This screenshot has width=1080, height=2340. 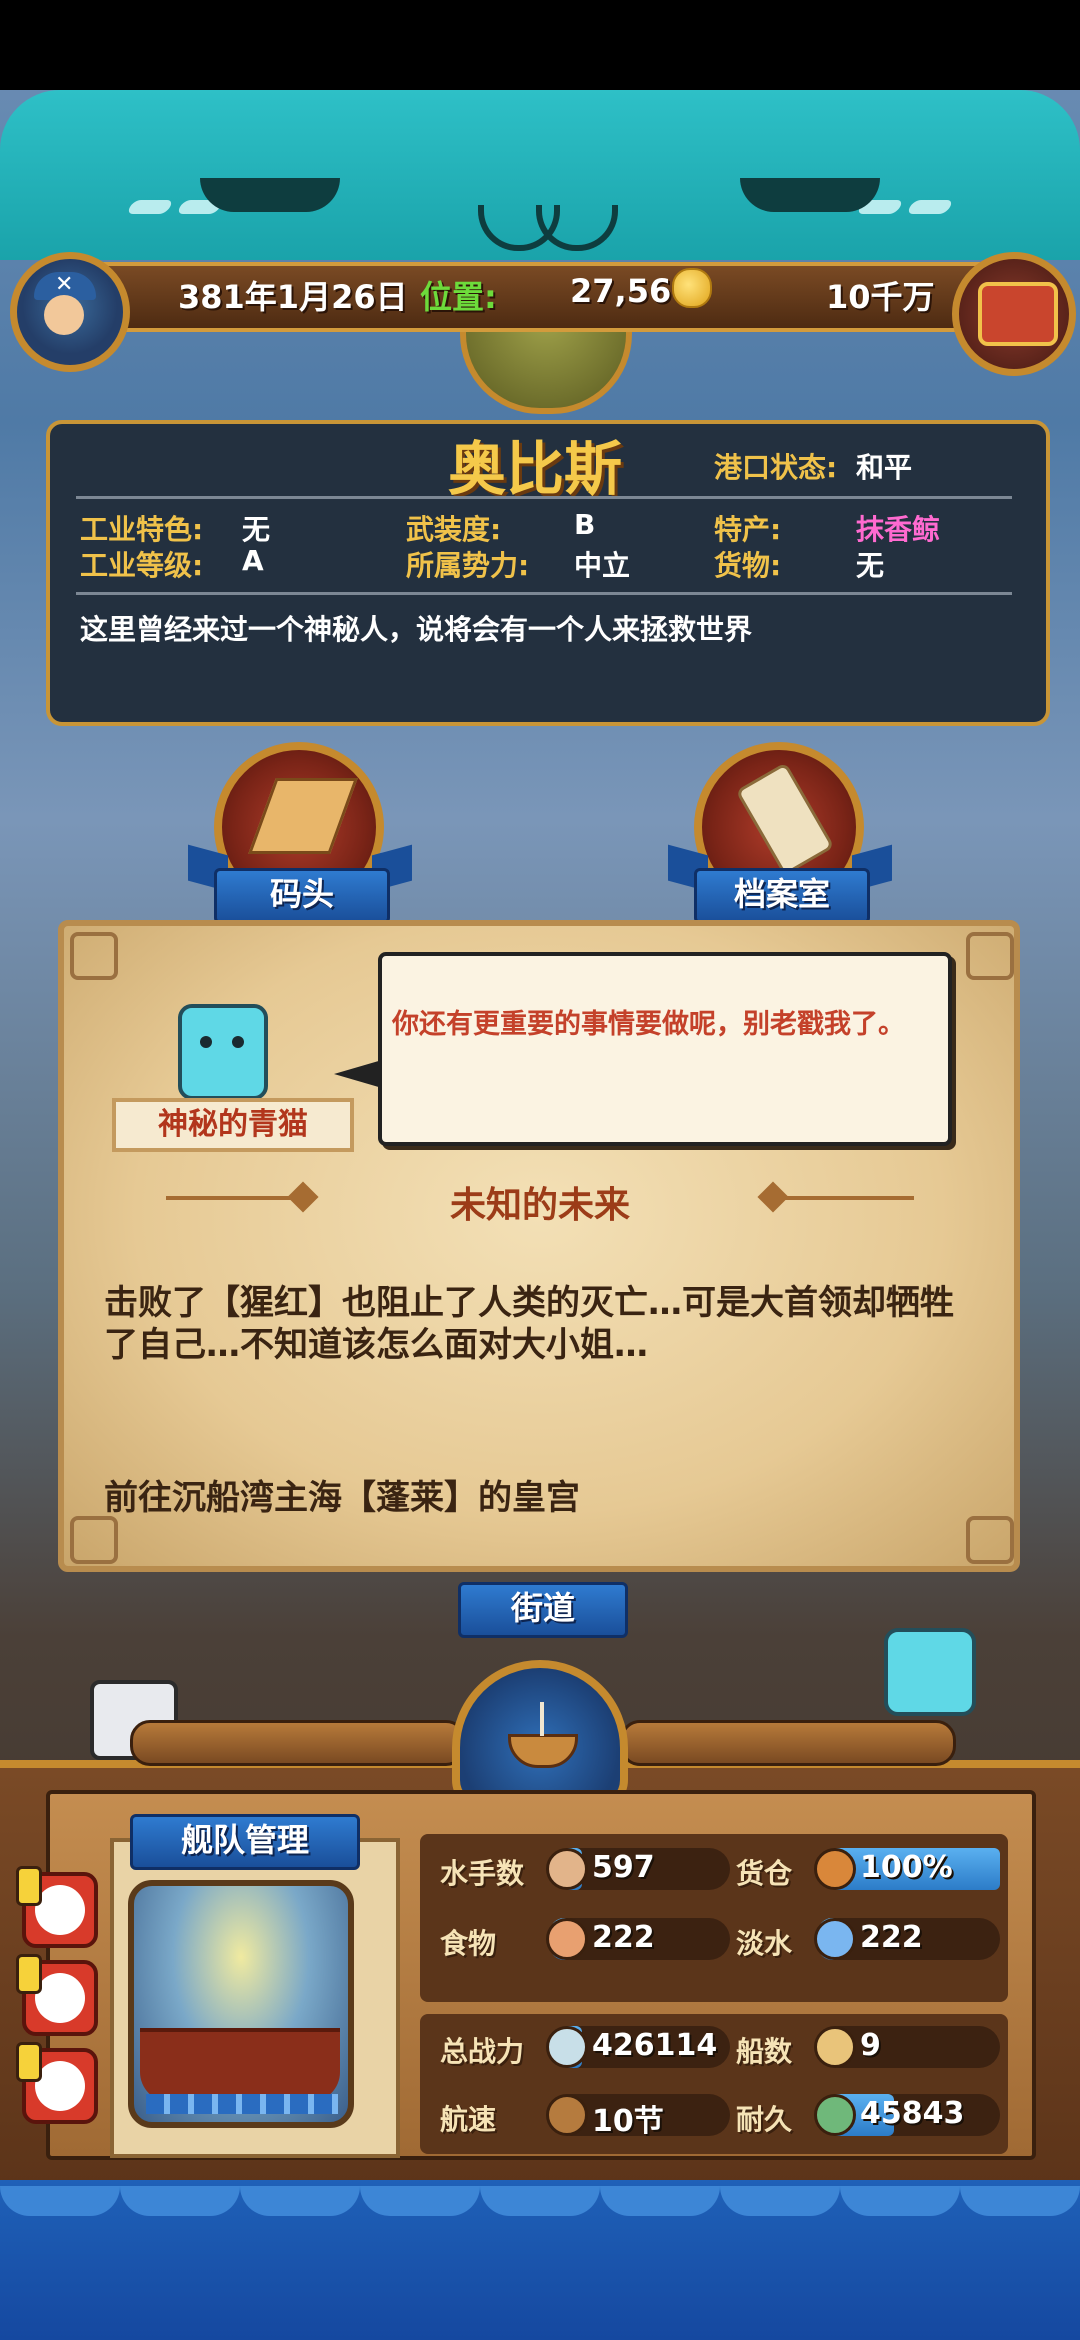 What do you see at coordinates (256, 529) in the screenshot?
I see `industry-feature-value: 无` at bounding box center [256, 529].